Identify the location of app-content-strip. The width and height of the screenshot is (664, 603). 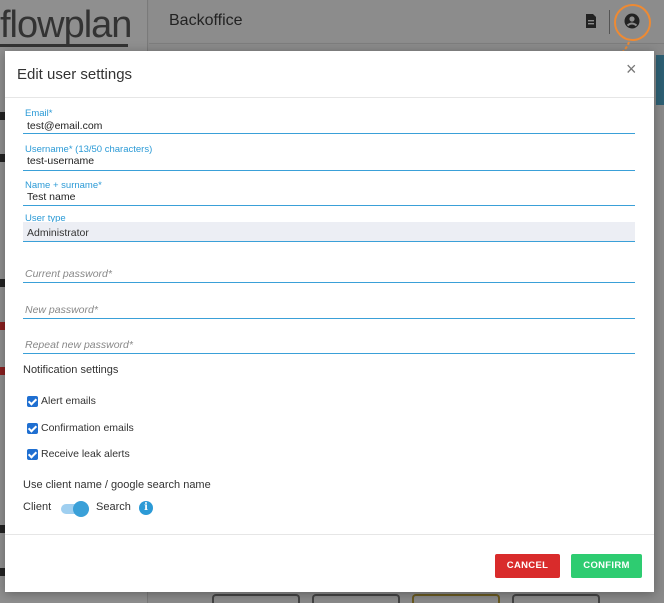
(660, 80).